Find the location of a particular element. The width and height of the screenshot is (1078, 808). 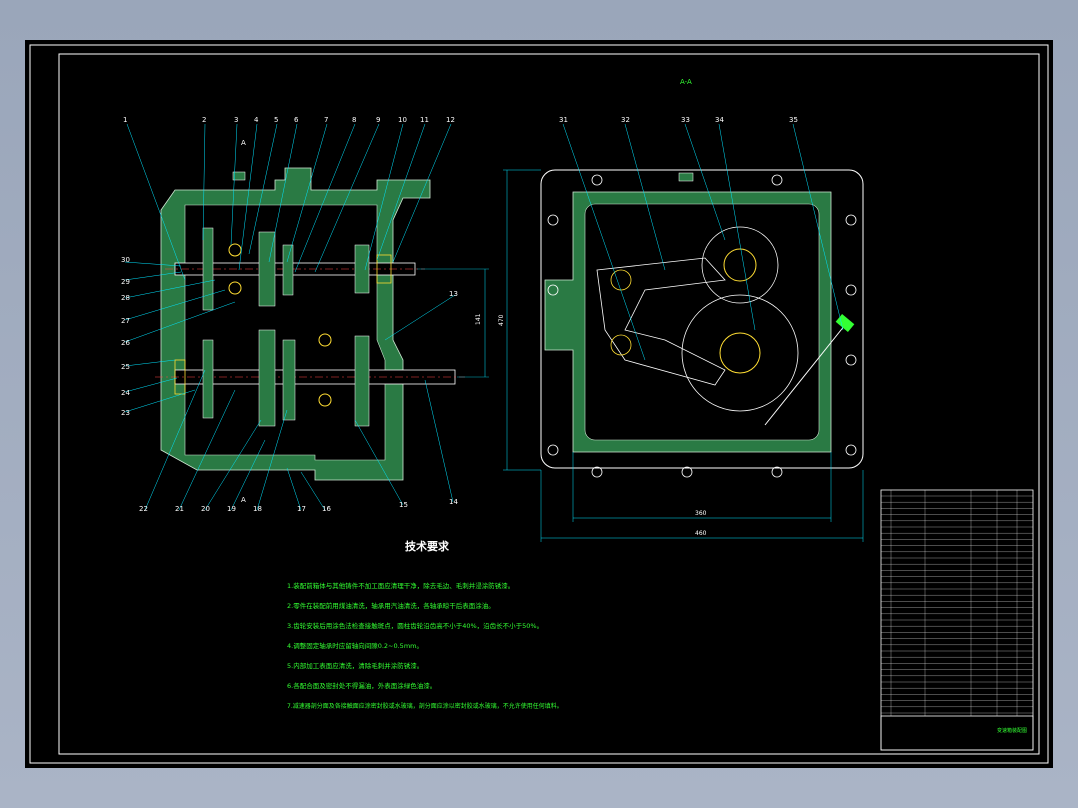

label-29: 29 is located at coordinates (125, 282).